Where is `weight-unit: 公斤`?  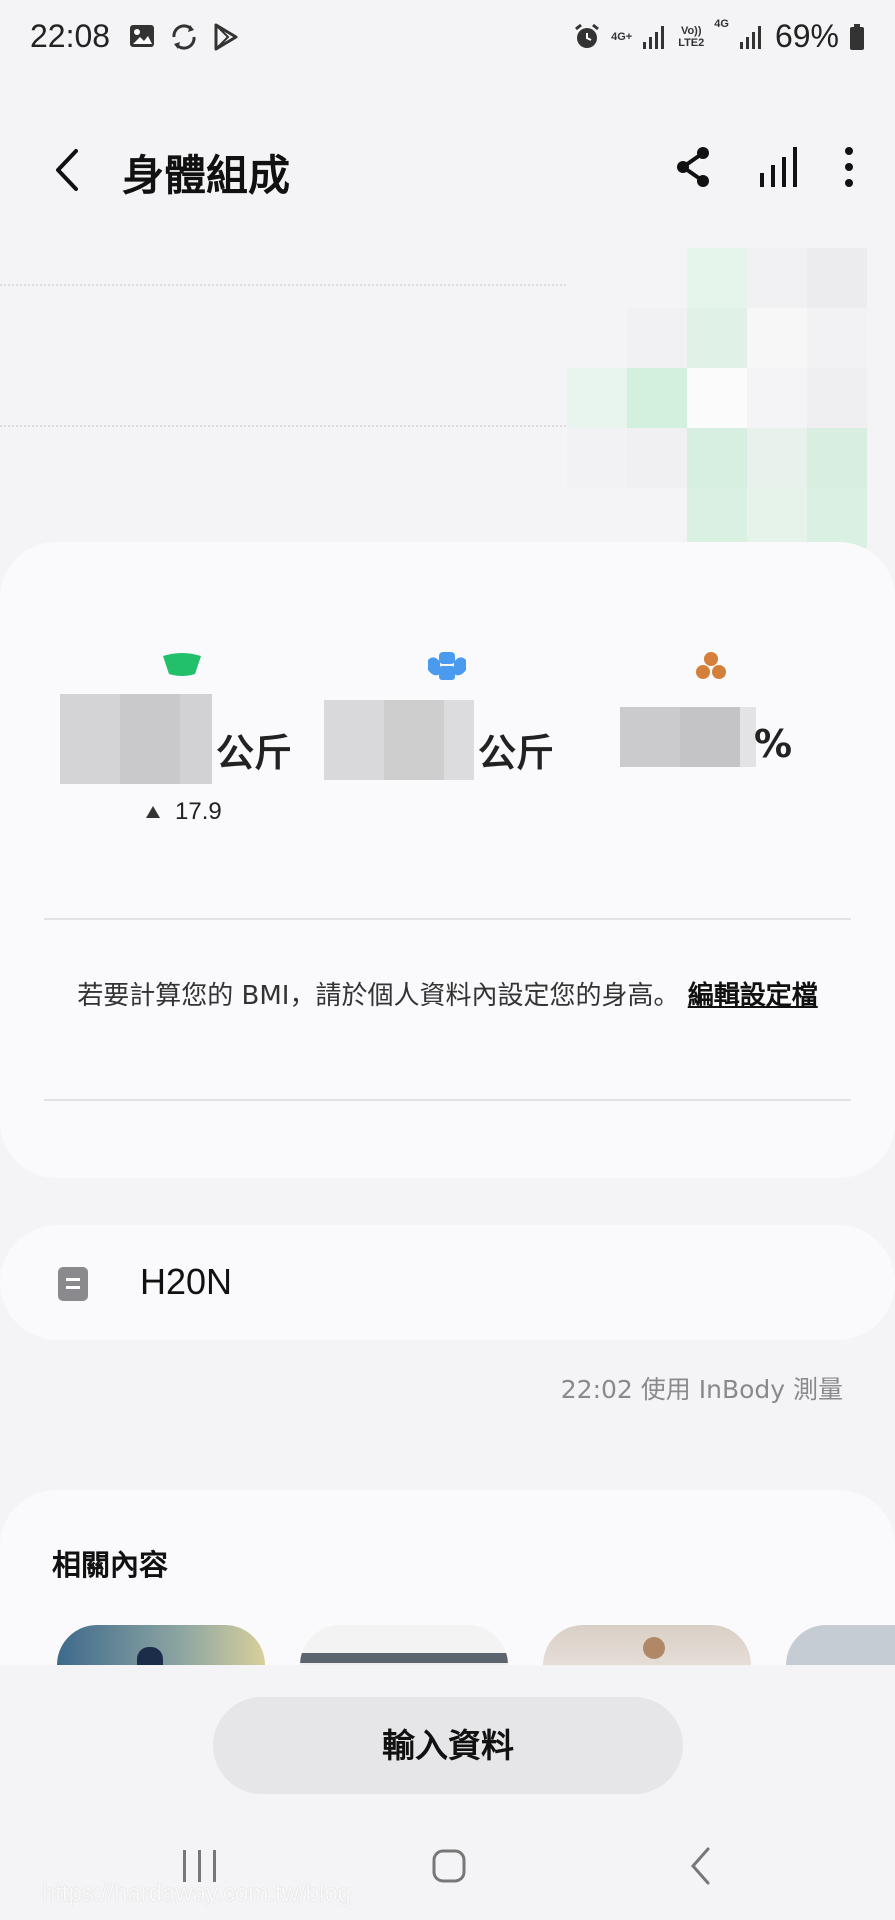
weight-unit: 公斤 is located at coordinates (254, 753).